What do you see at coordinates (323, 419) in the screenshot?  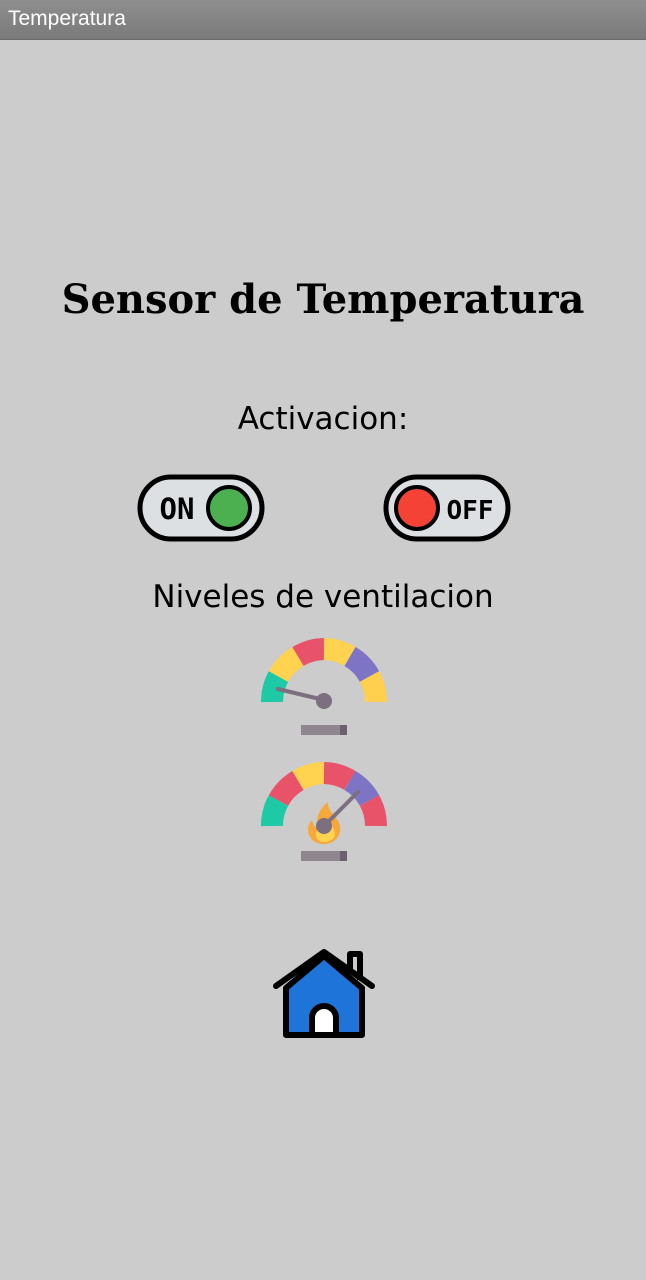 I see `activation-label: Activacion:` at bounding box center [323, 419].